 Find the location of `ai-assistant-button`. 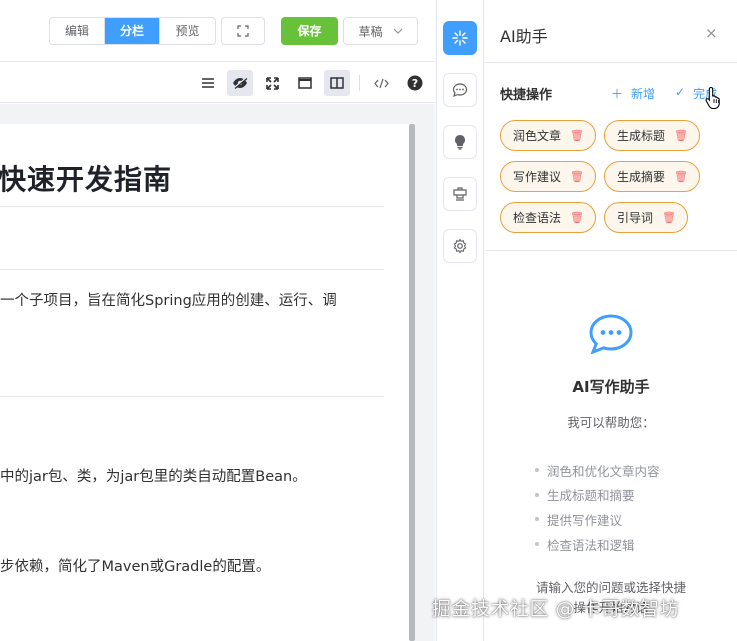

ai-assistant-button is located at coordinates (460, 38).